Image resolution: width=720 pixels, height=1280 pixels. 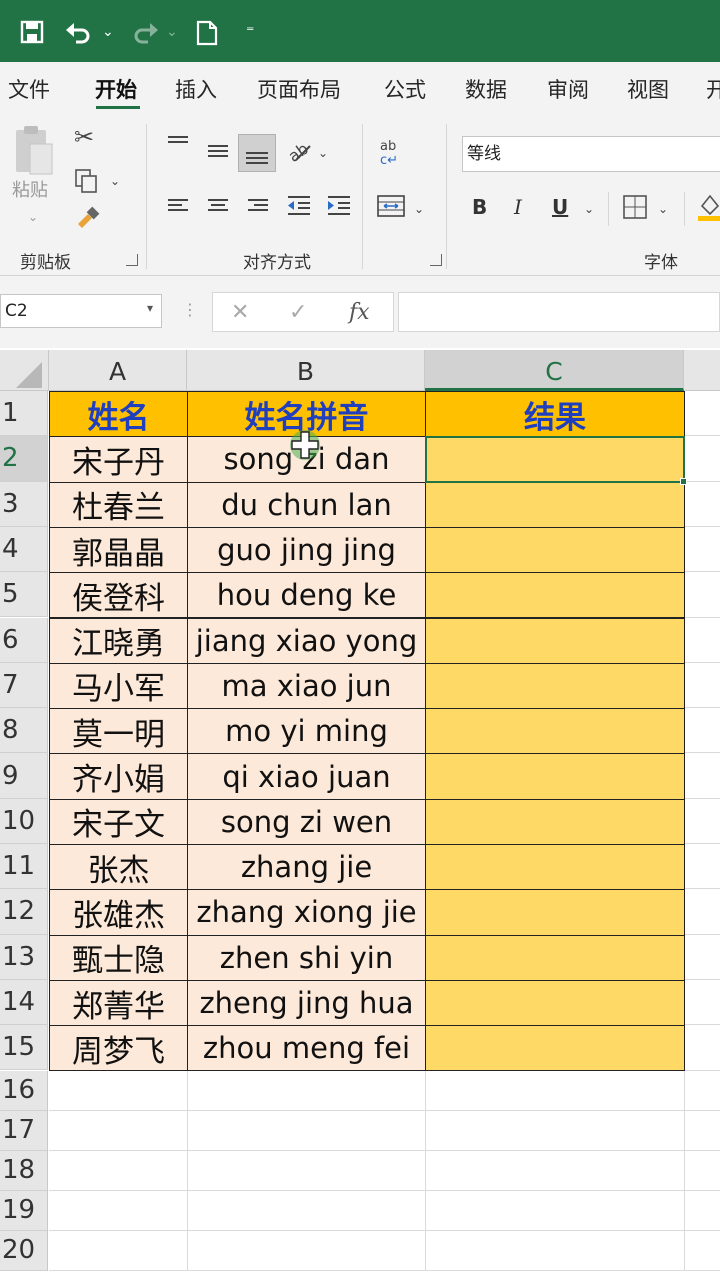 What do you see at coordinates (24, 504) in the screenshot?
I see `row-header: 3` at bounding box center [24, 504].